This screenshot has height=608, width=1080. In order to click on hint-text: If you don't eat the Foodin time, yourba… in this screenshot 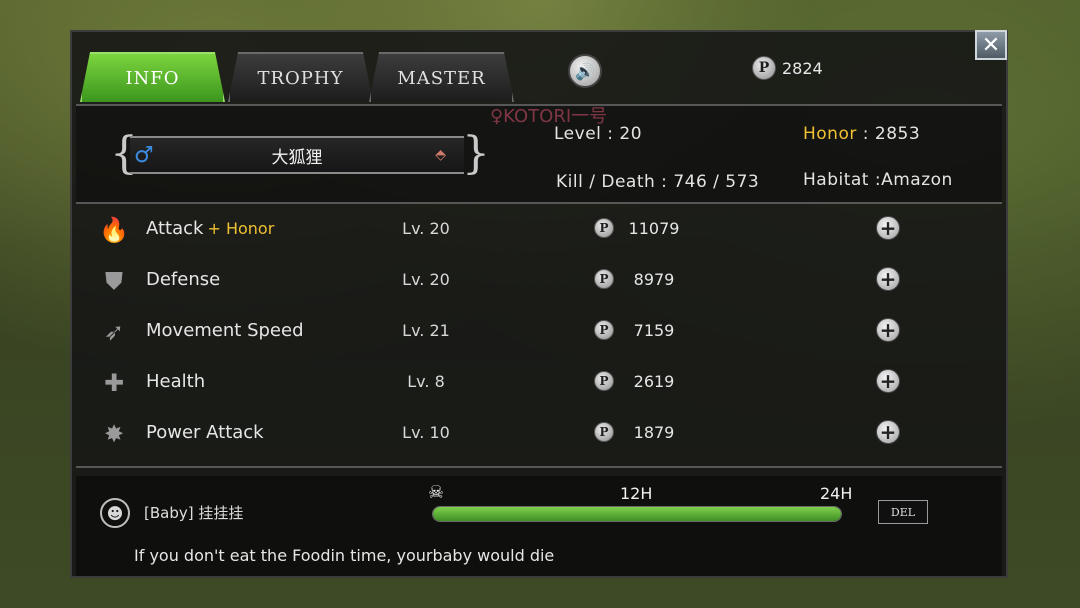, I will do `click(344, 555)`.